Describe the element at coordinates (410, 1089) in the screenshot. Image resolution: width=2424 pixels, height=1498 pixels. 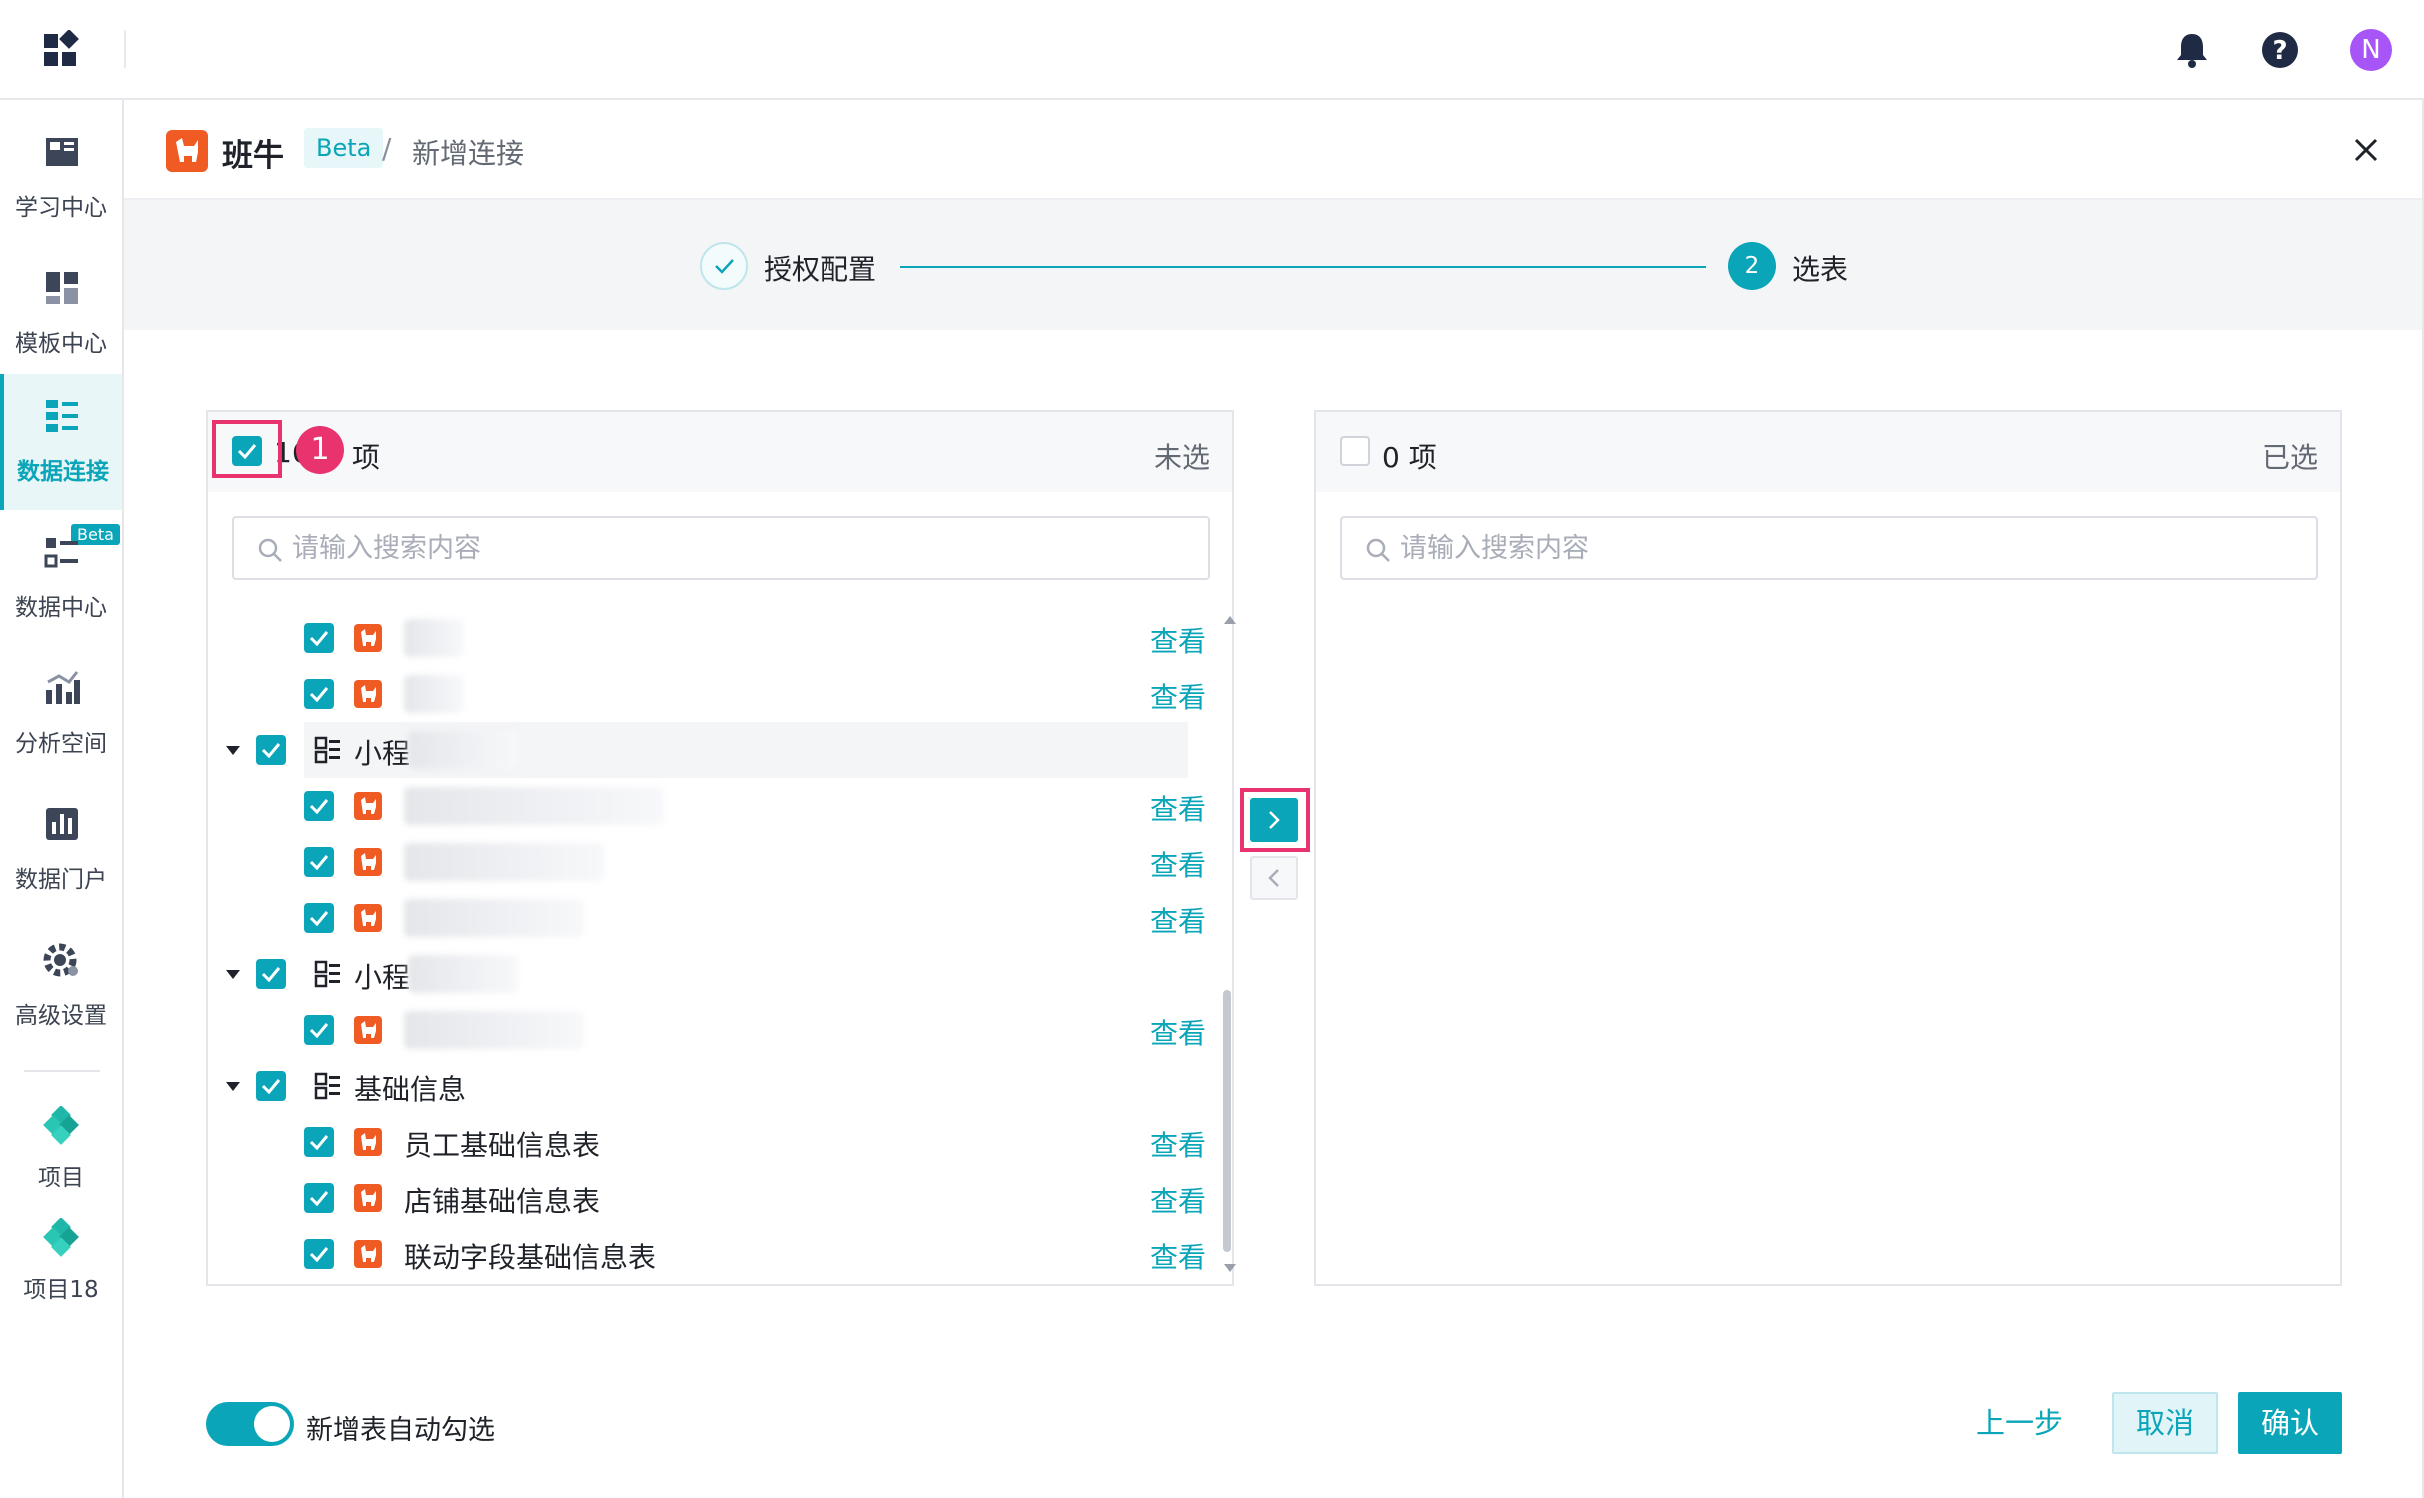
I see `group-label: 基础信息` at that location.